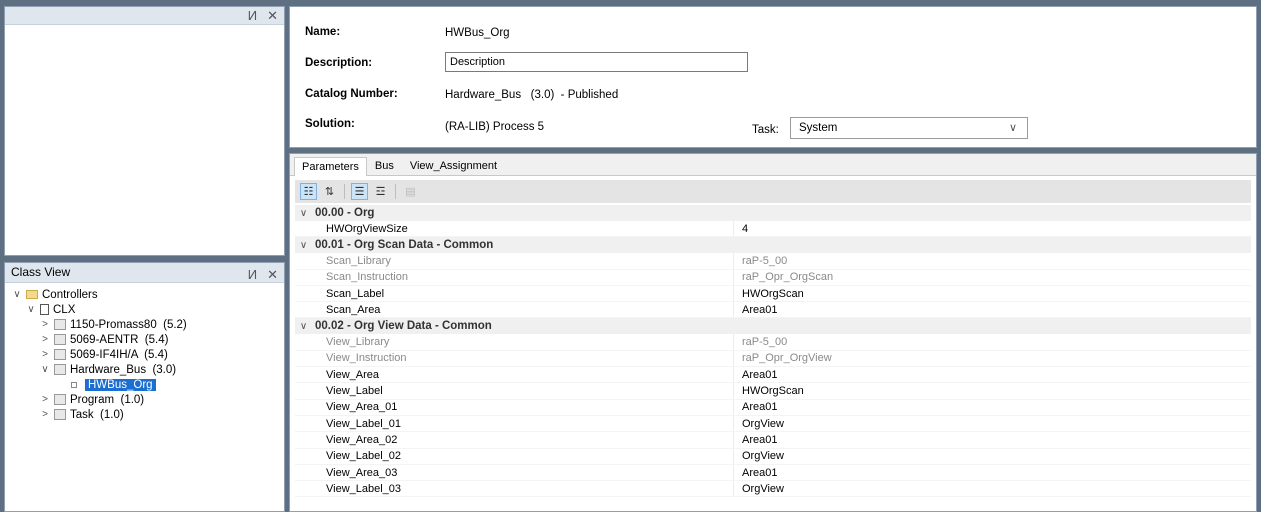  What do you see at coordinates (323, 32) in the screenshot?
I see `name-label: Name:` at bounding box center [323, 32].